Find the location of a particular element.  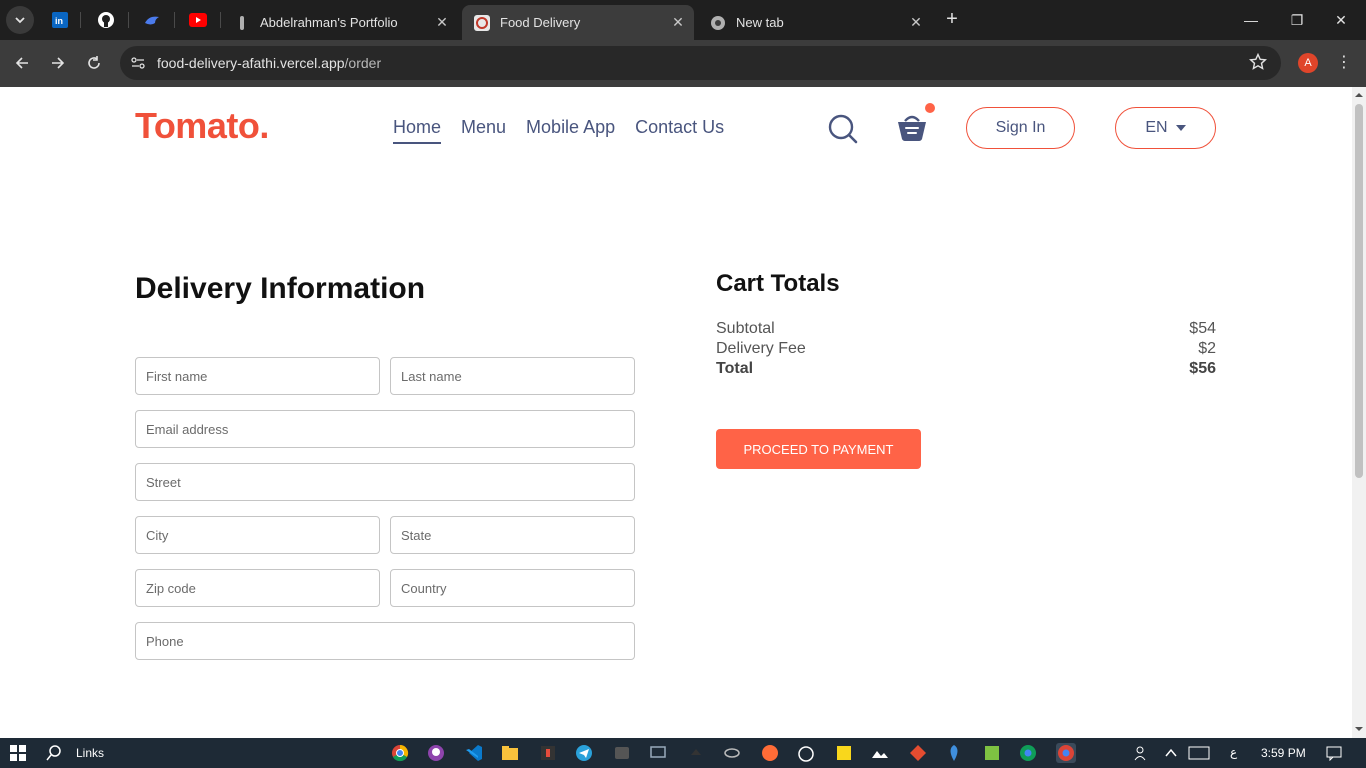

pinned-tab-linkedin: in is located at coordinates (60, 20).